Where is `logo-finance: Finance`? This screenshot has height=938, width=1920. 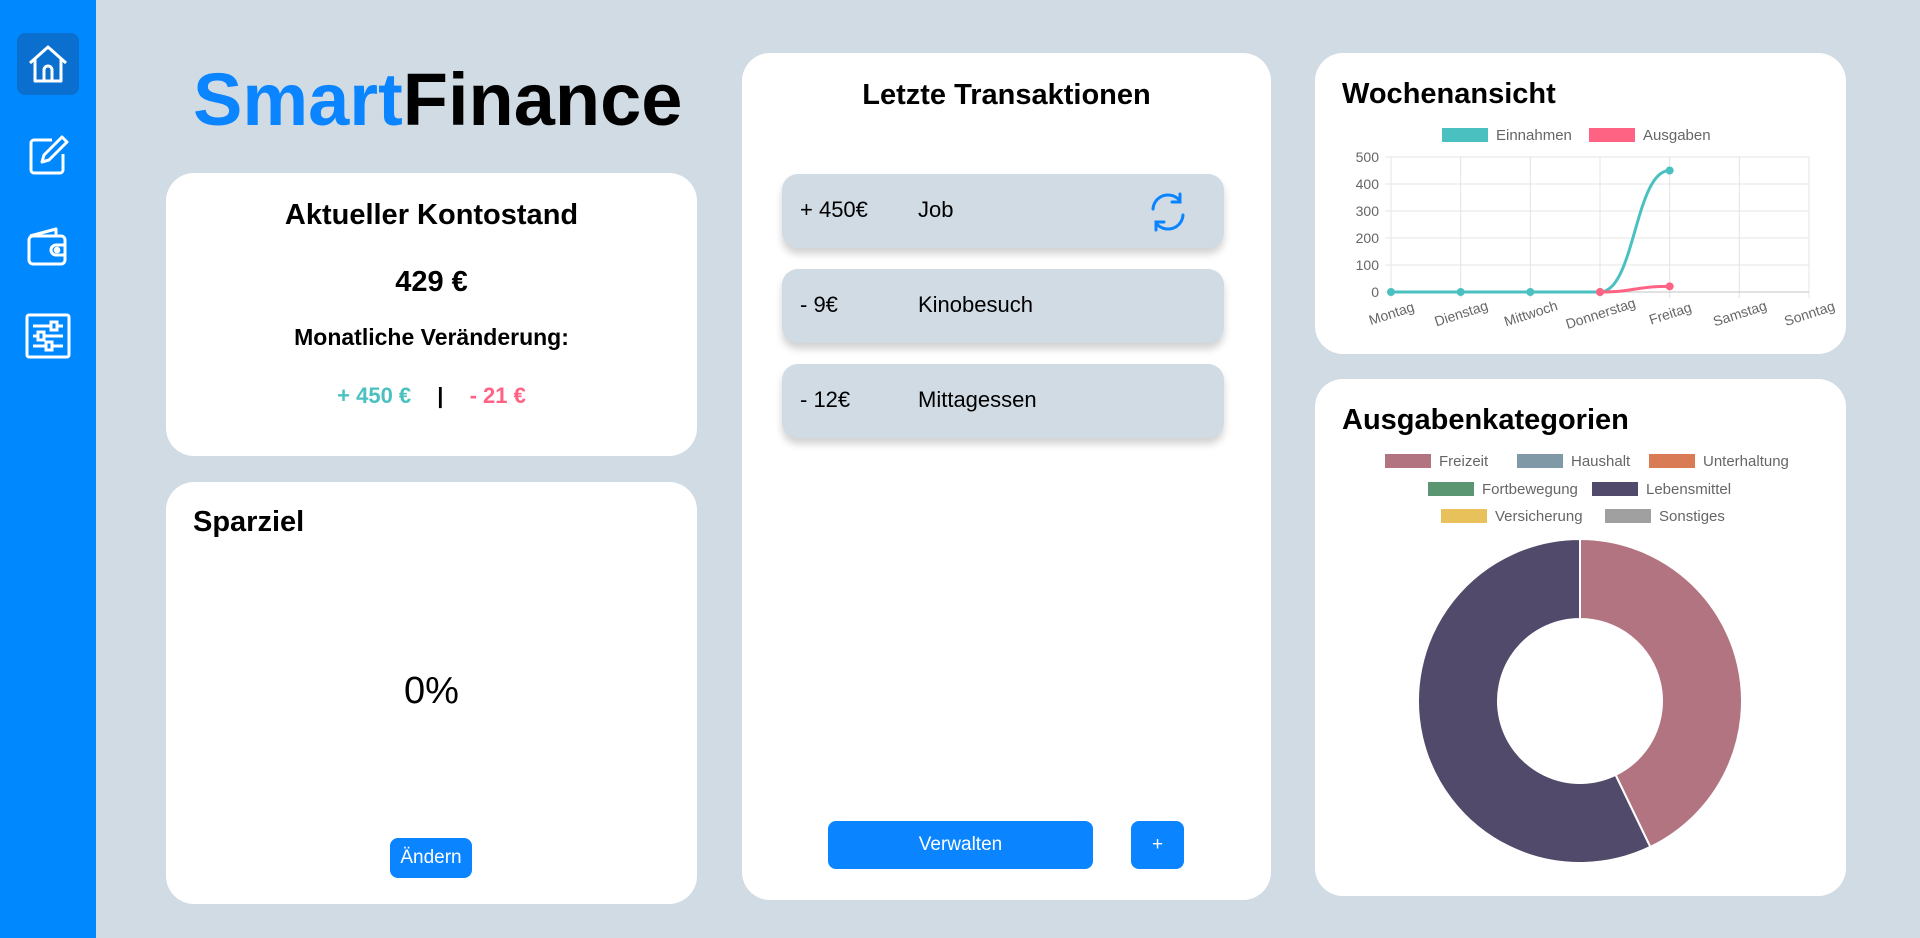 logo-finance: Finance is located at coordinates (542, 99).